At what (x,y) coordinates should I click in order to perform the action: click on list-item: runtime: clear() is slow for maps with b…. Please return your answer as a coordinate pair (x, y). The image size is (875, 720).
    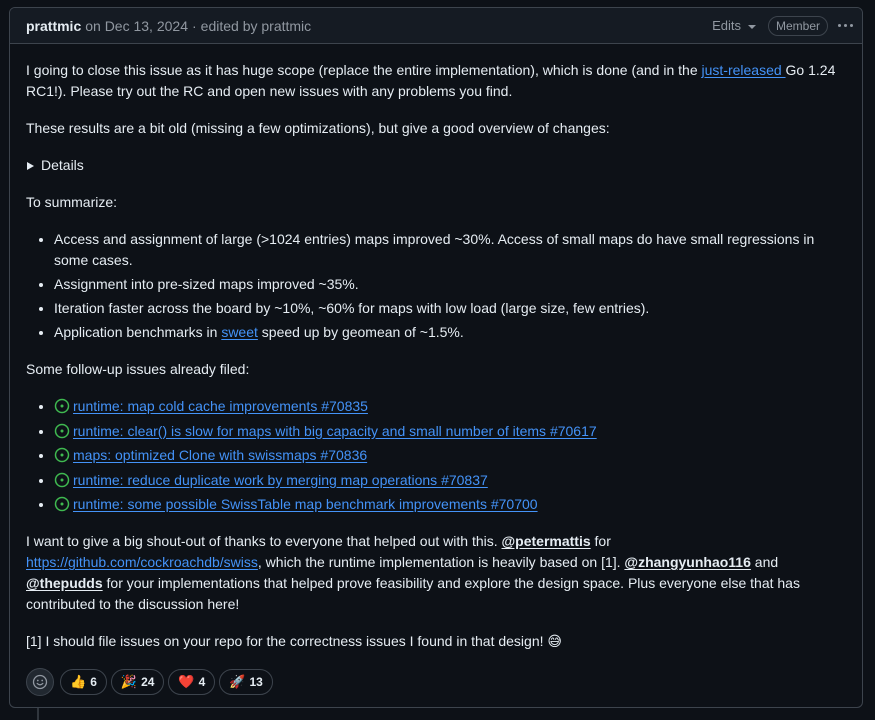
    Looking at the image, I should click on (450, 431).